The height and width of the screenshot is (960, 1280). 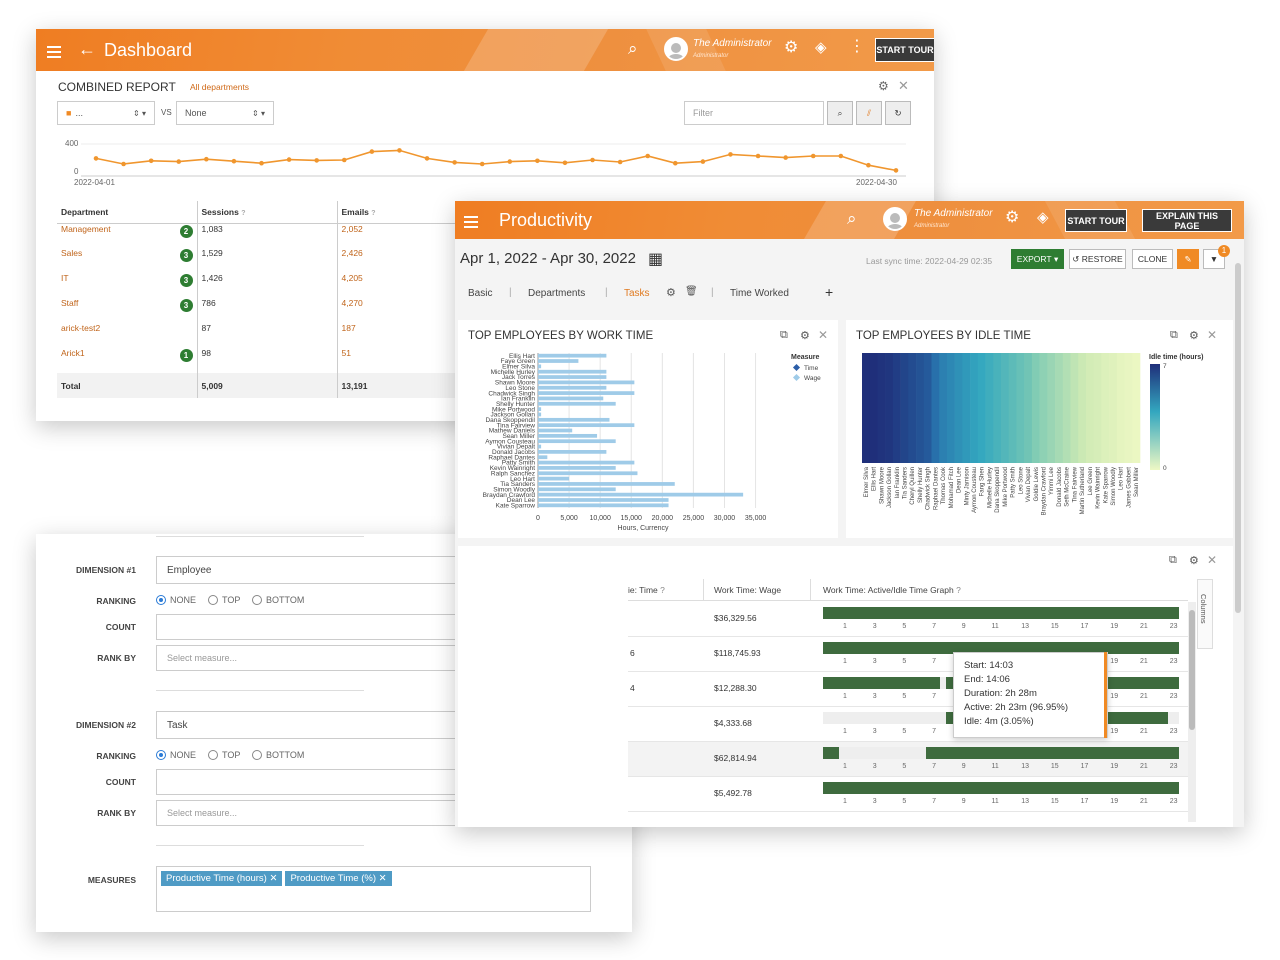 What do you see at coordinates (754, 113) in the screenshot?
I see `filter-input: Filter` at bounding box center [754, 113].